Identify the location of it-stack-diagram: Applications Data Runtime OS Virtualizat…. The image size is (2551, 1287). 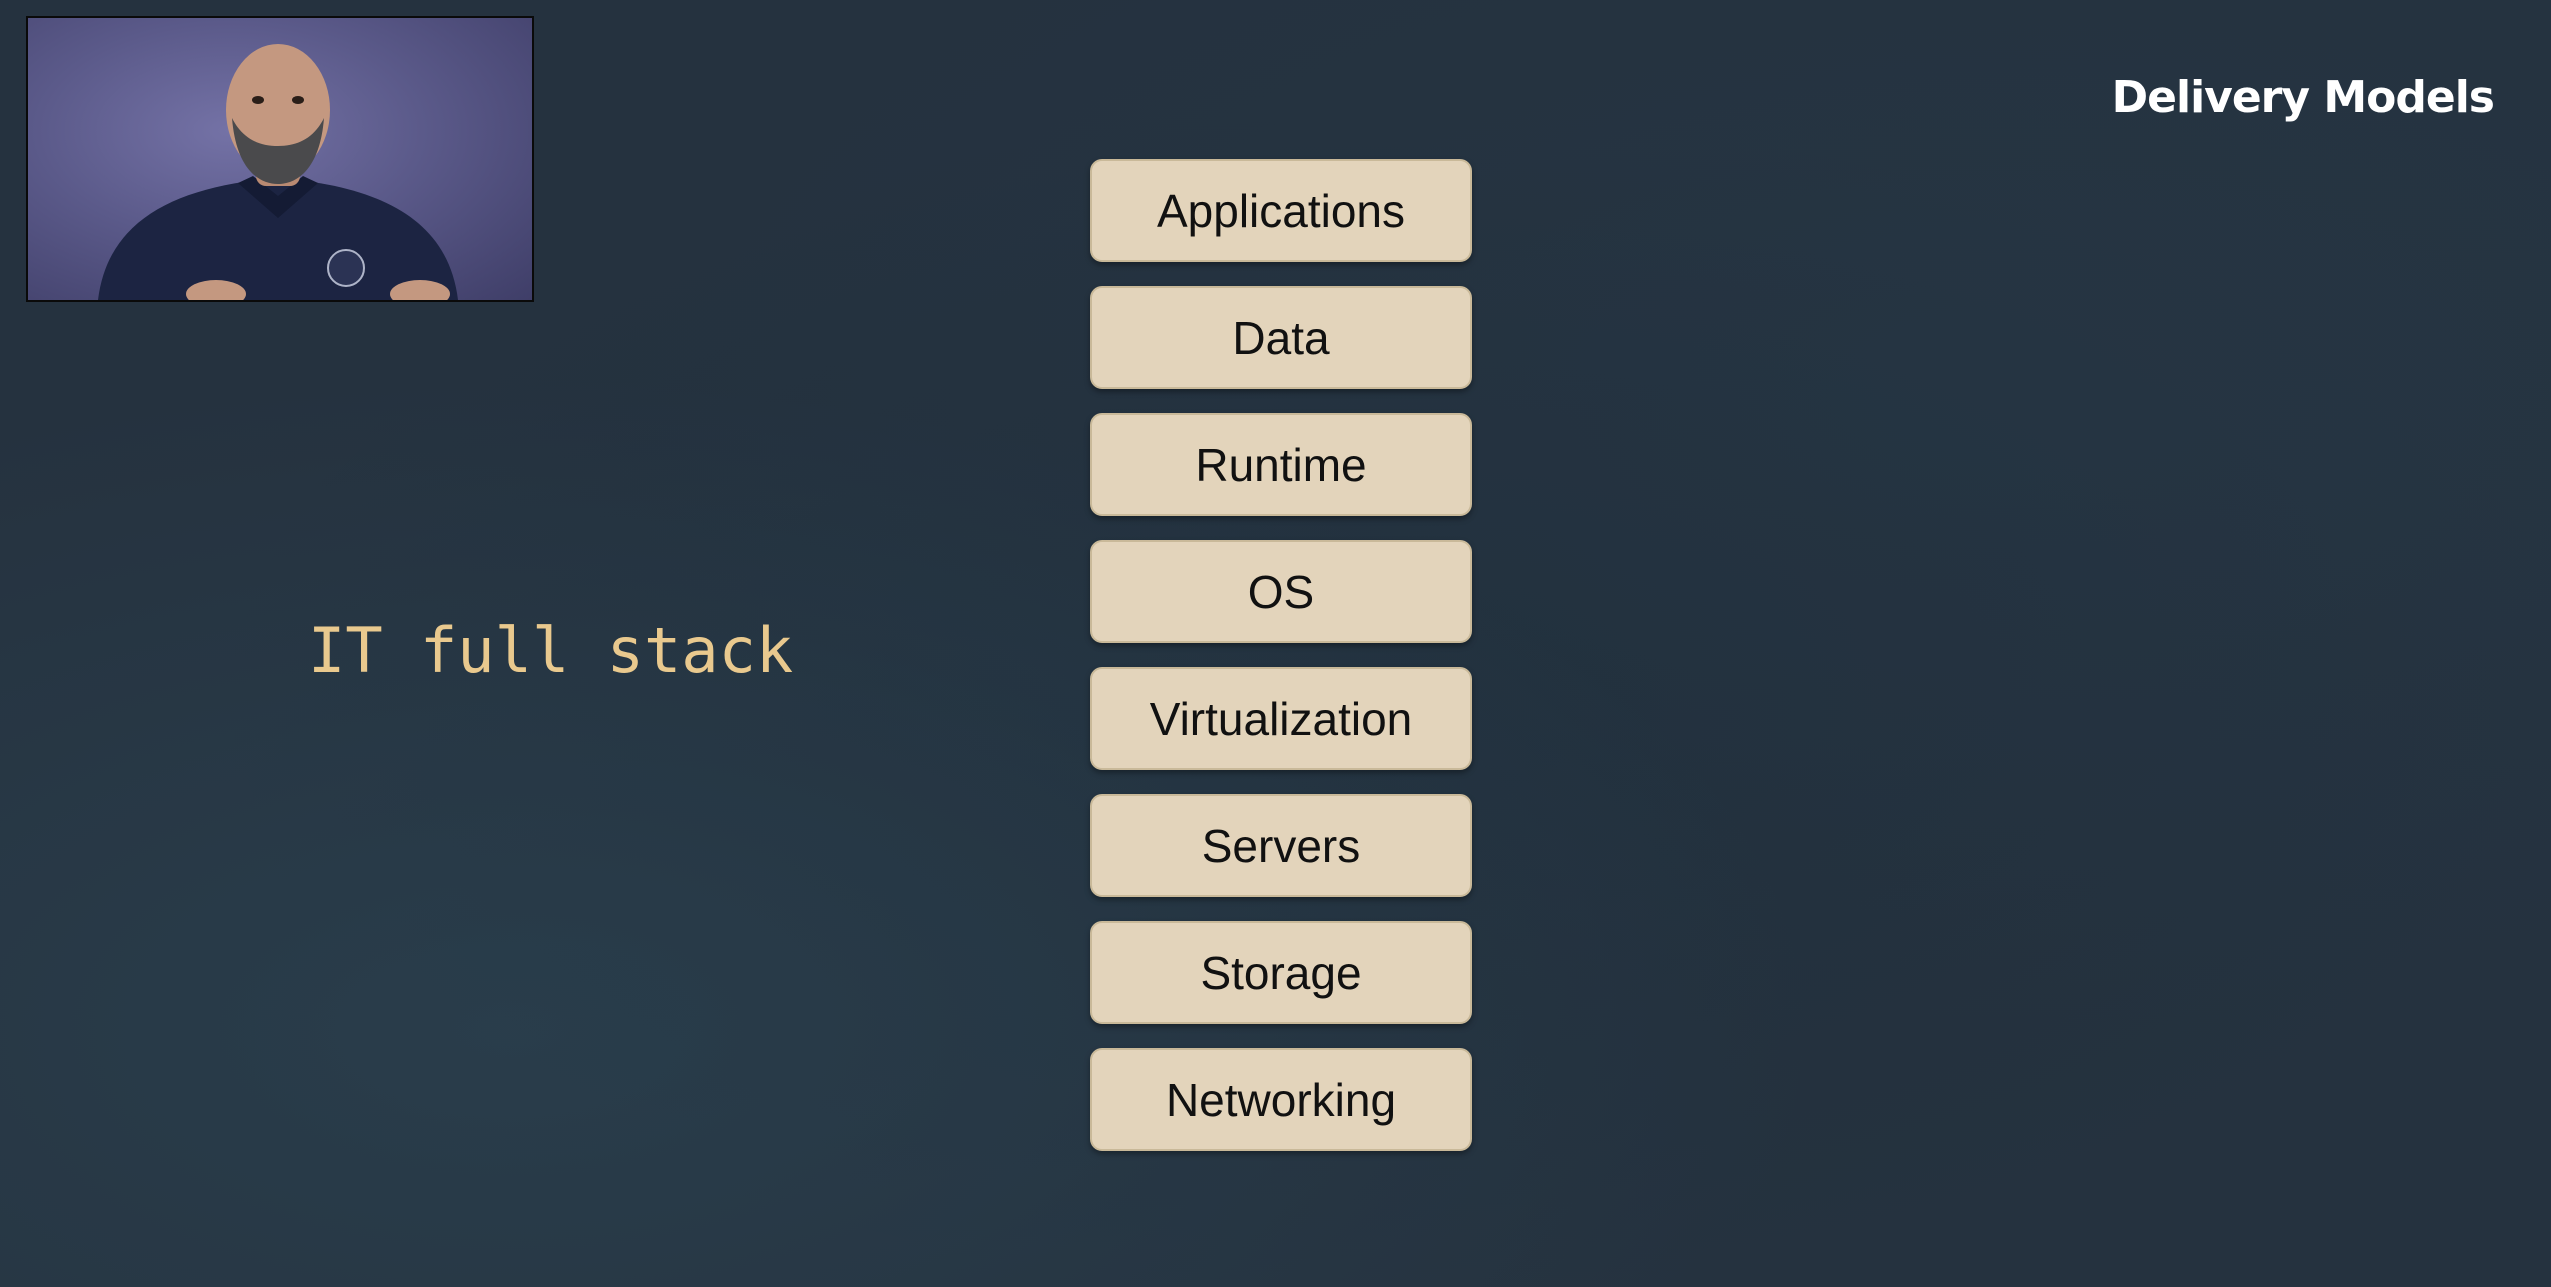
(1281, 667).